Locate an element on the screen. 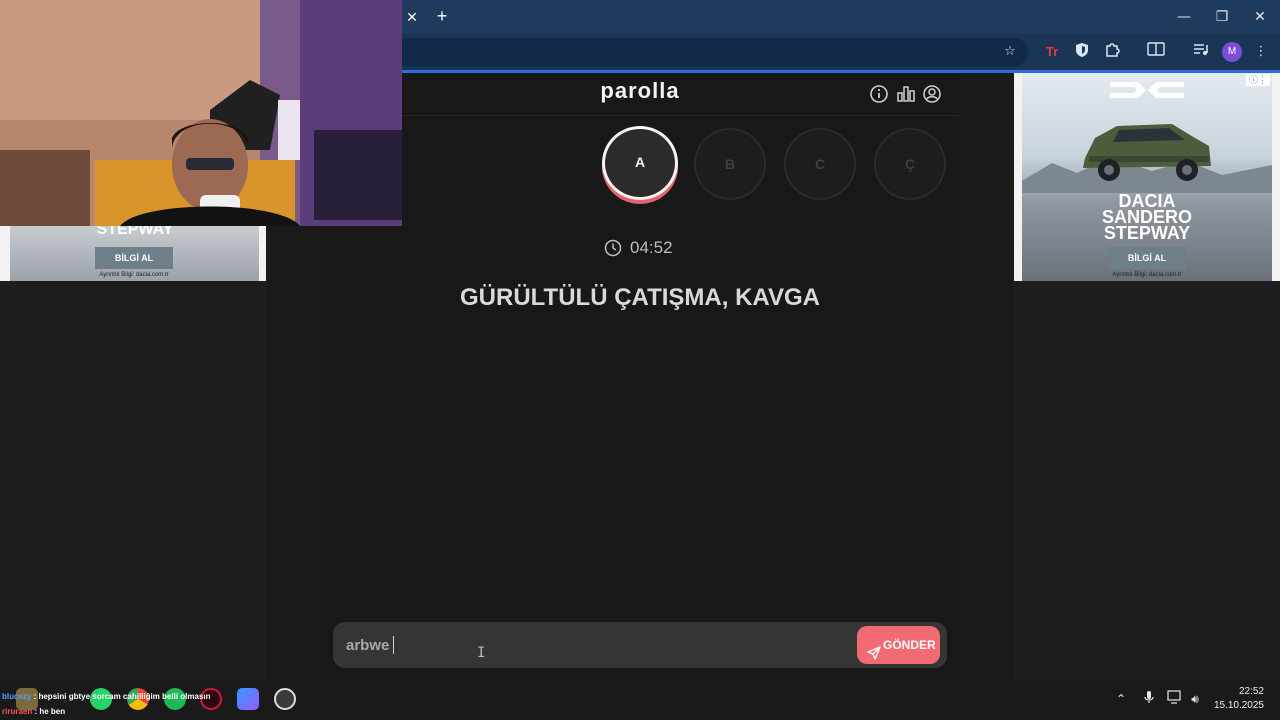  ad-brand-line-3: STEPWAY is located at coordinates (1147, 233).